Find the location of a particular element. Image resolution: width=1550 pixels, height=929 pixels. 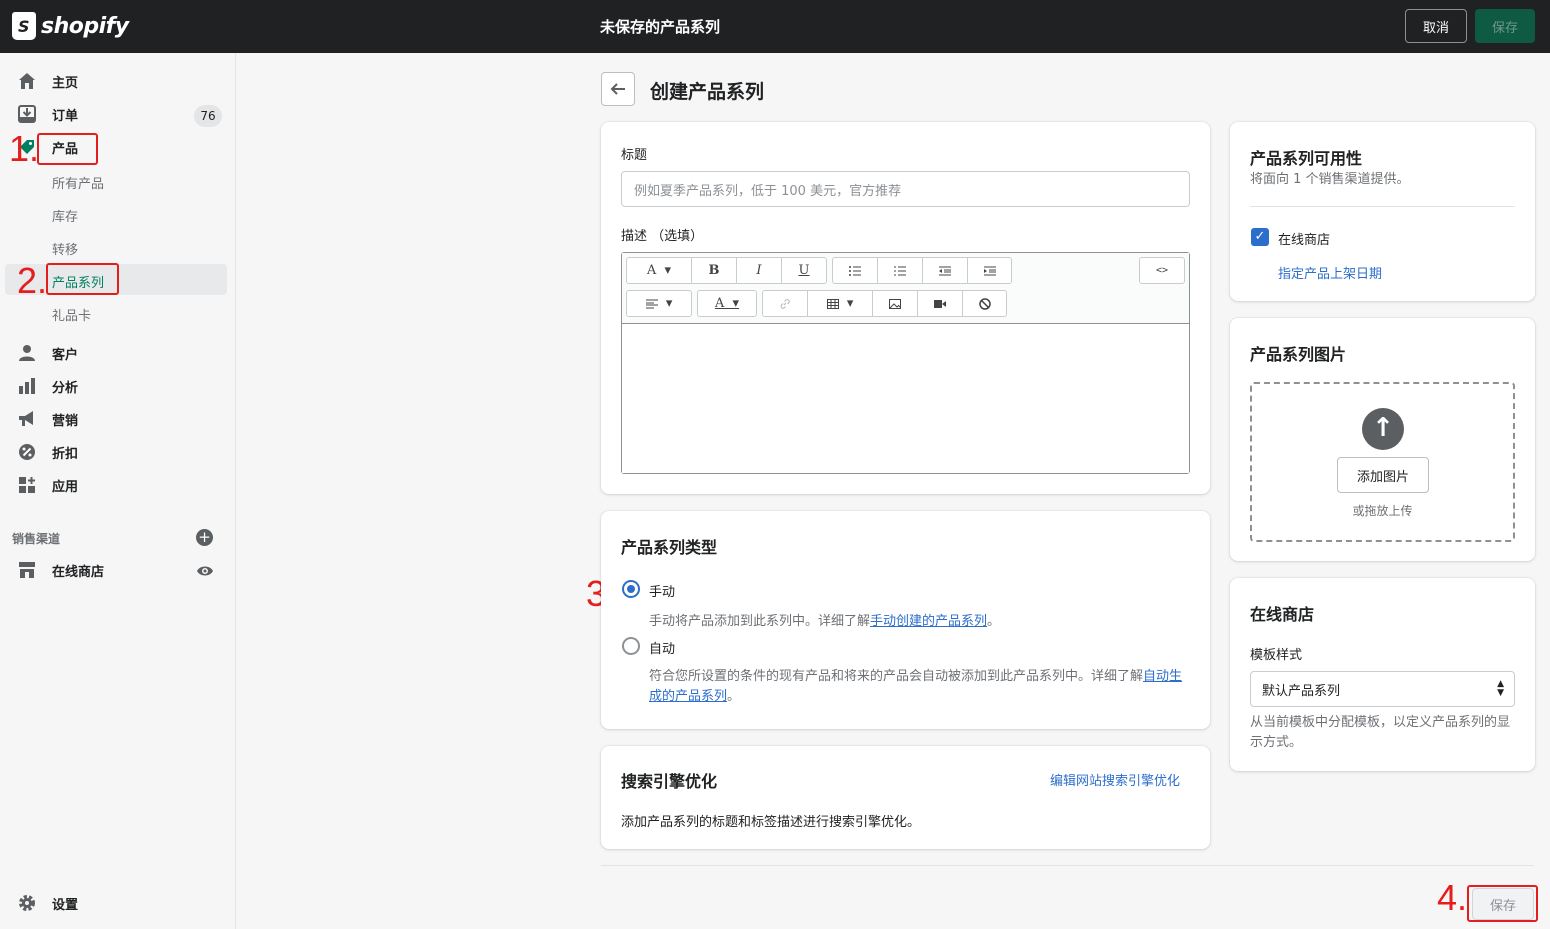

seo-heading: 搜索引擎优化 is located at coordinates (669, 781).